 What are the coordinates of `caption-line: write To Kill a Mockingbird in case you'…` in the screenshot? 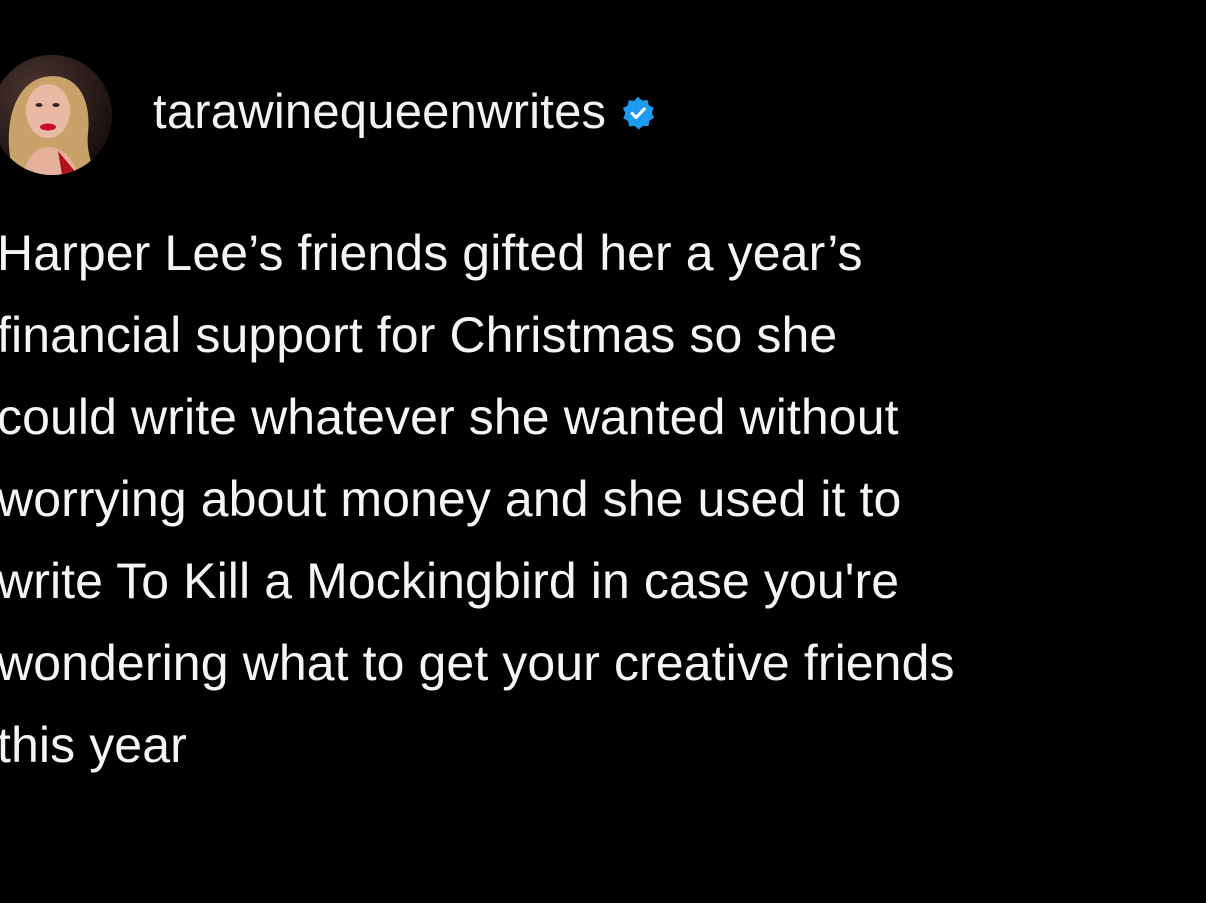 It's located at (450, 581).